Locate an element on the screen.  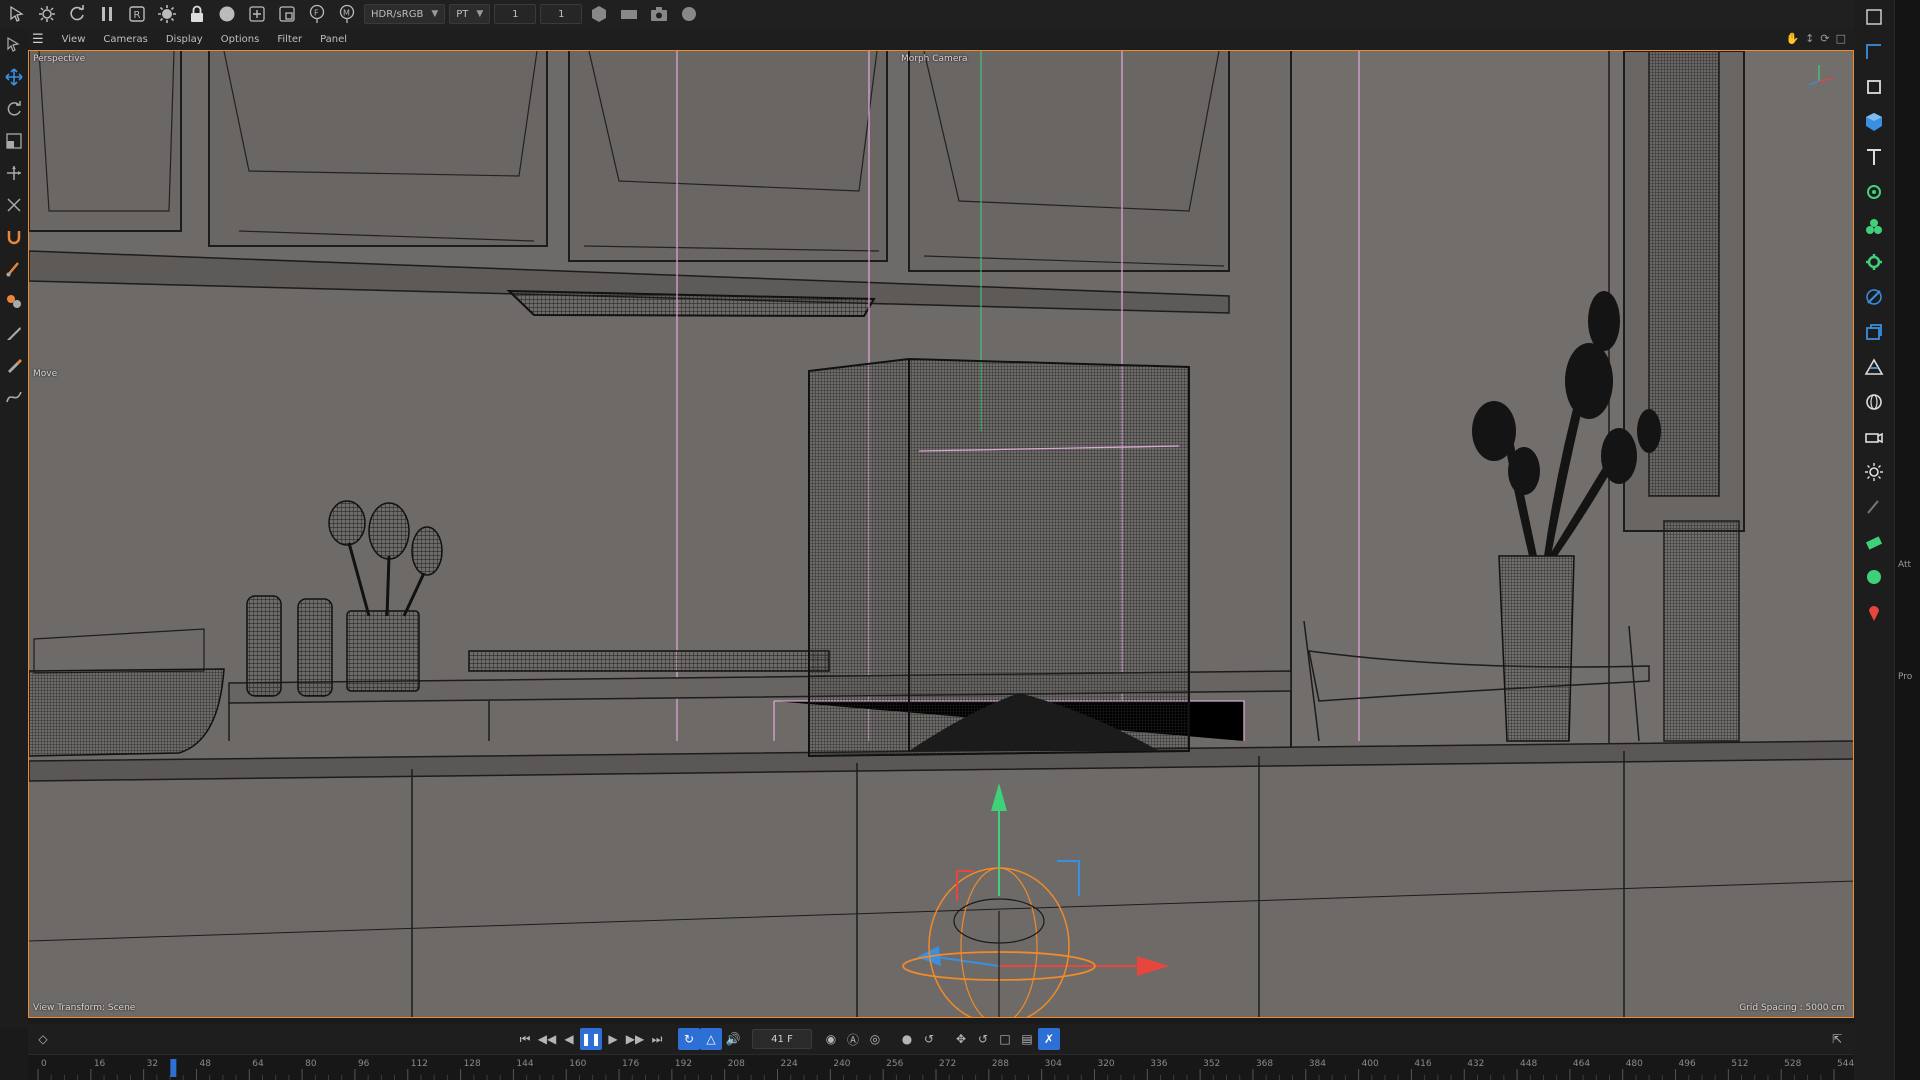
menu-display: Display is located at coordinates (184, 39).